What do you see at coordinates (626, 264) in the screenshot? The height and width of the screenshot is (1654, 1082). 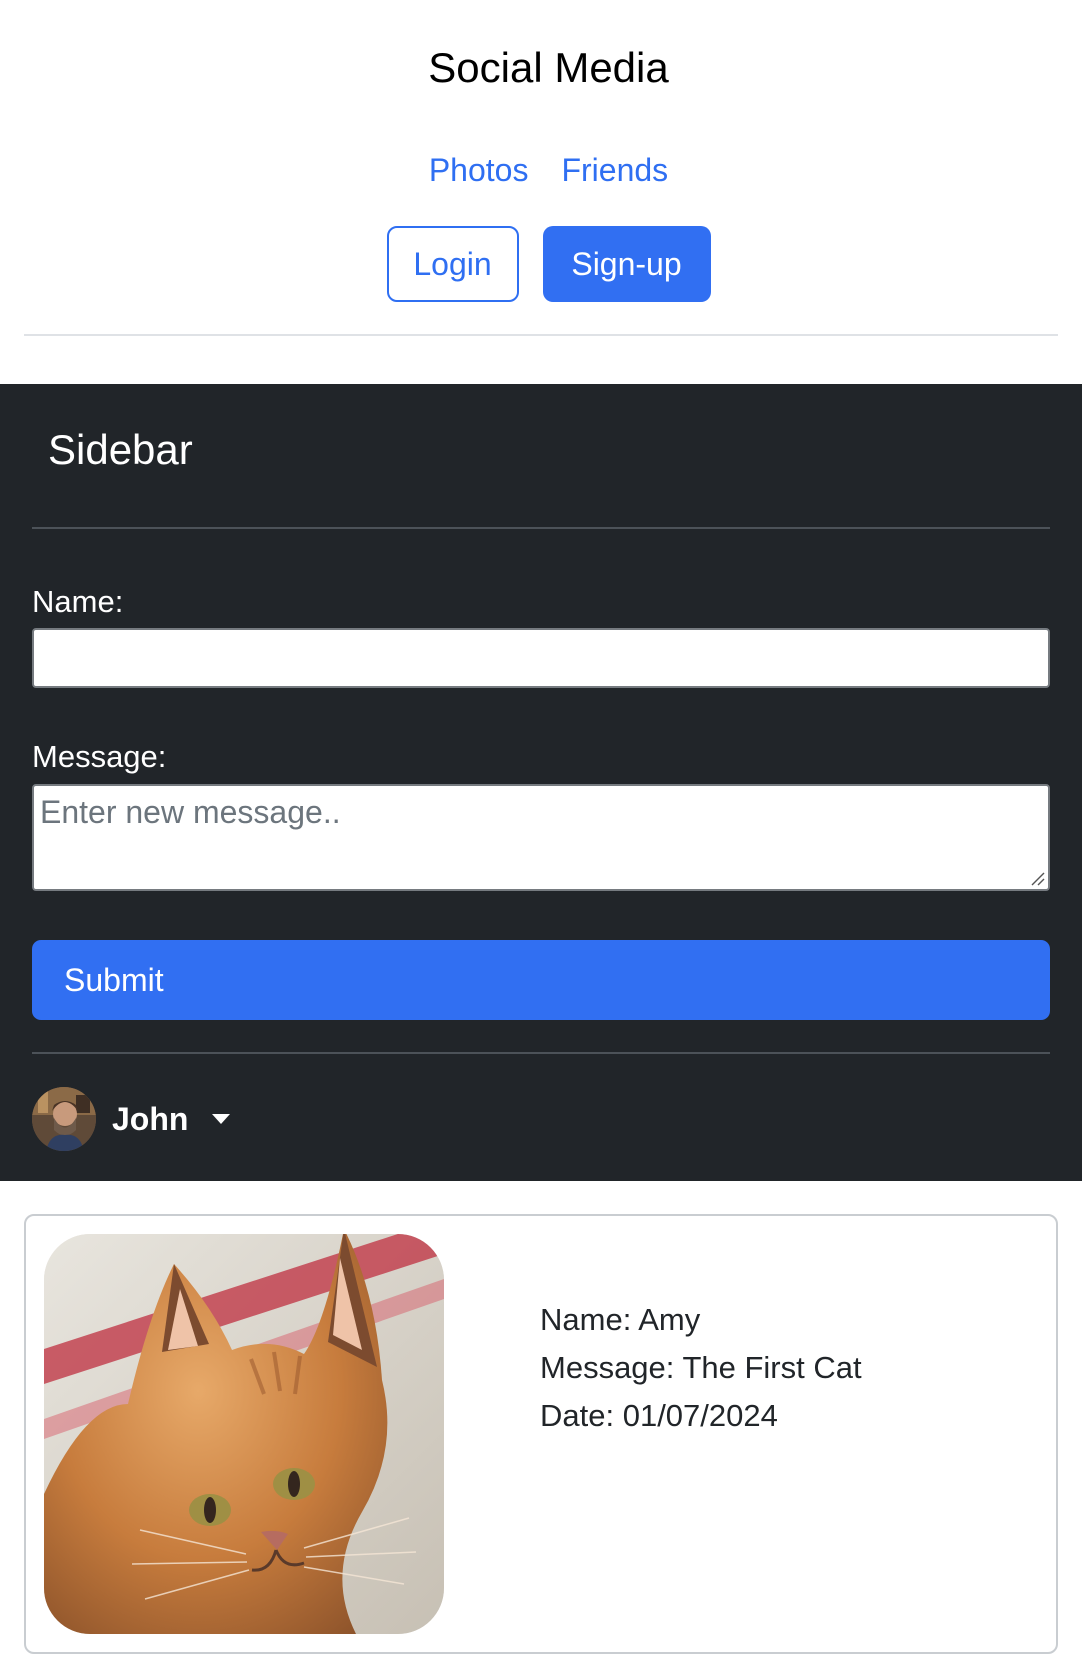 I see `signup-button: Sign-up` at bounding box center [626, 264].